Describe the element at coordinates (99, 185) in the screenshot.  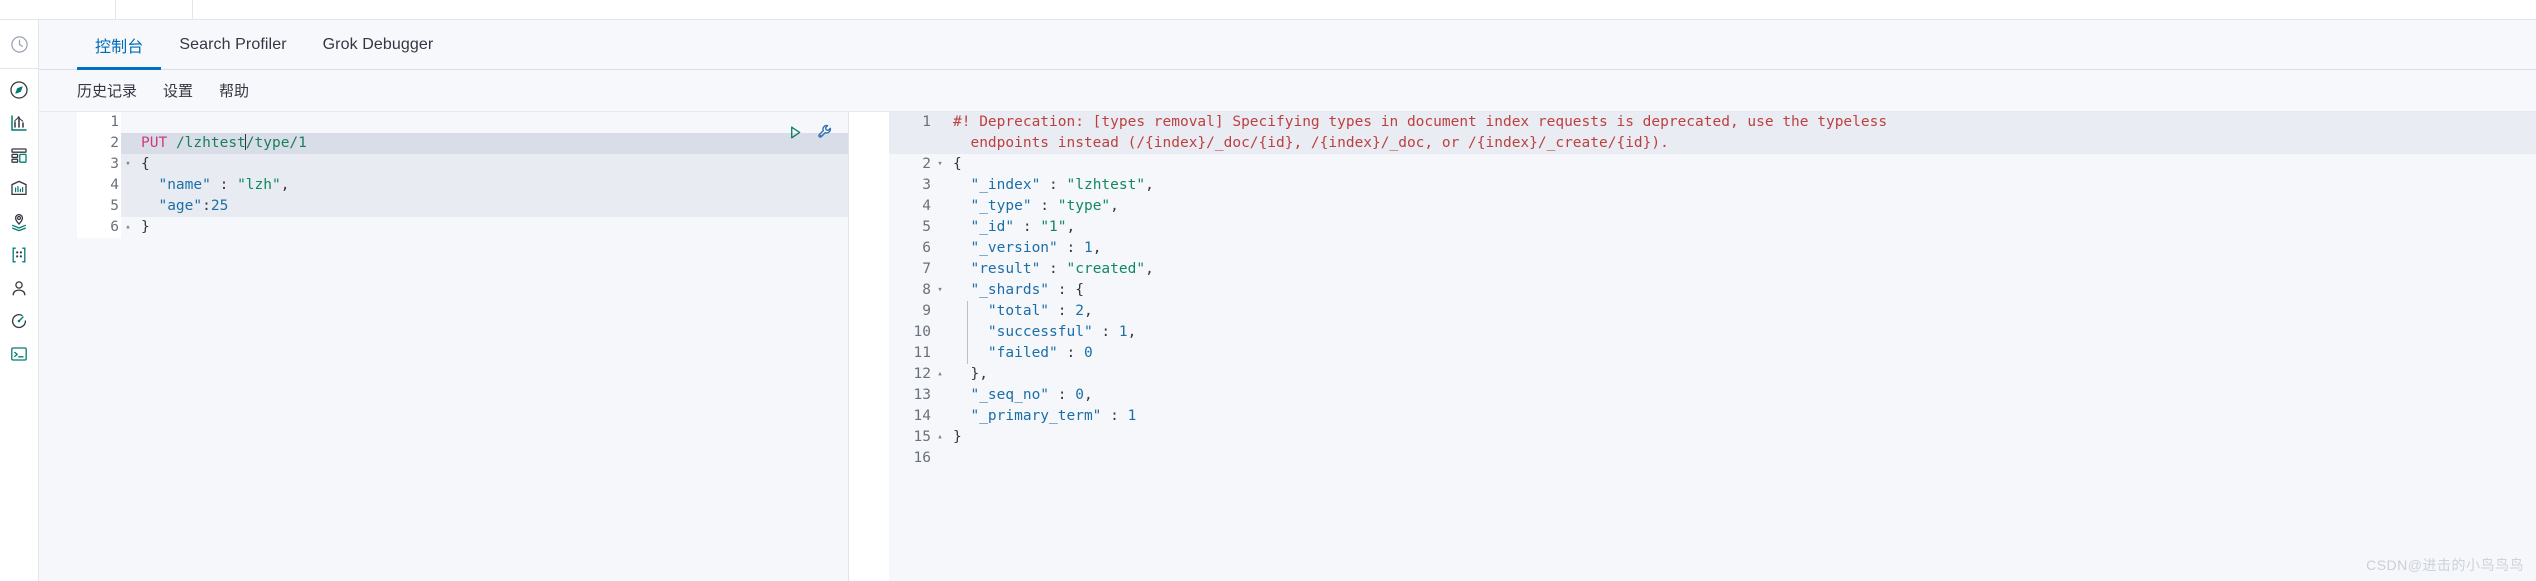
I see `line-number: 4` at that location.